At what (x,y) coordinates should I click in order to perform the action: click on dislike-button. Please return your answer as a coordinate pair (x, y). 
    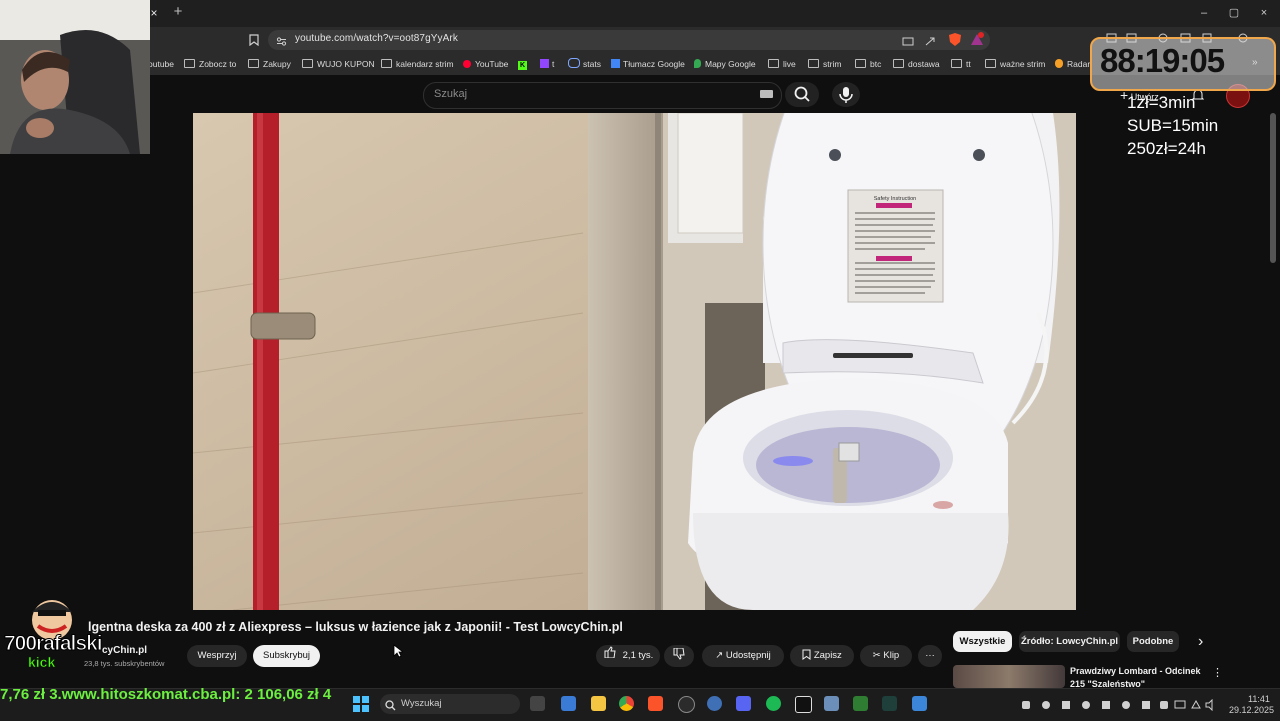
    Looking at the image, I should click on (679, 656).